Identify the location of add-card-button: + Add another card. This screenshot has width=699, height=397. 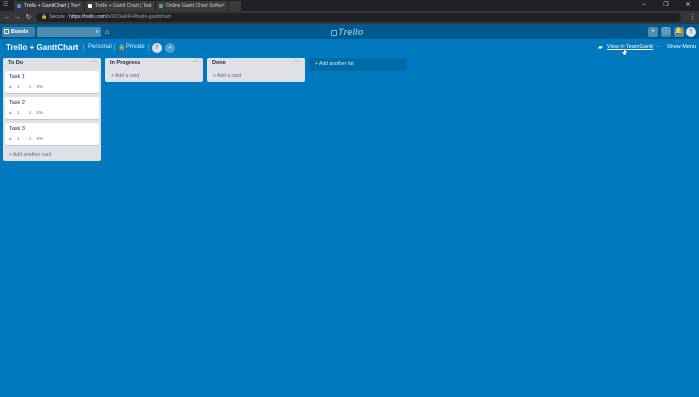
(52, 155).